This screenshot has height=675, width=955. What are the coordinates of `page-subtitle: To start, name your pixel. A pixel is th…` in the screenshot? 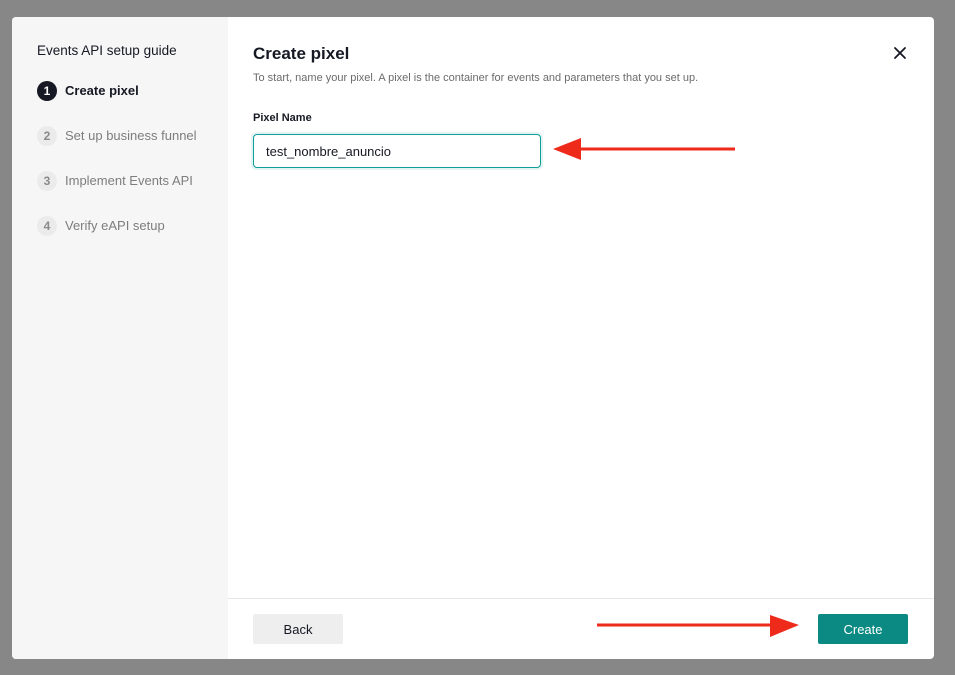 It's located at (476, 78).